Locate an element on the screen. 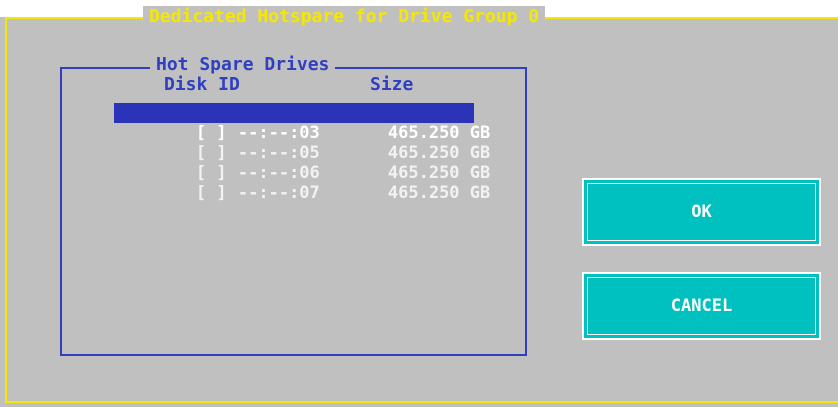 The height and width of the screenshot is (407, 838). list-item: [ ] --:--:03 465.250 GB is located at coordinates (302, 123).